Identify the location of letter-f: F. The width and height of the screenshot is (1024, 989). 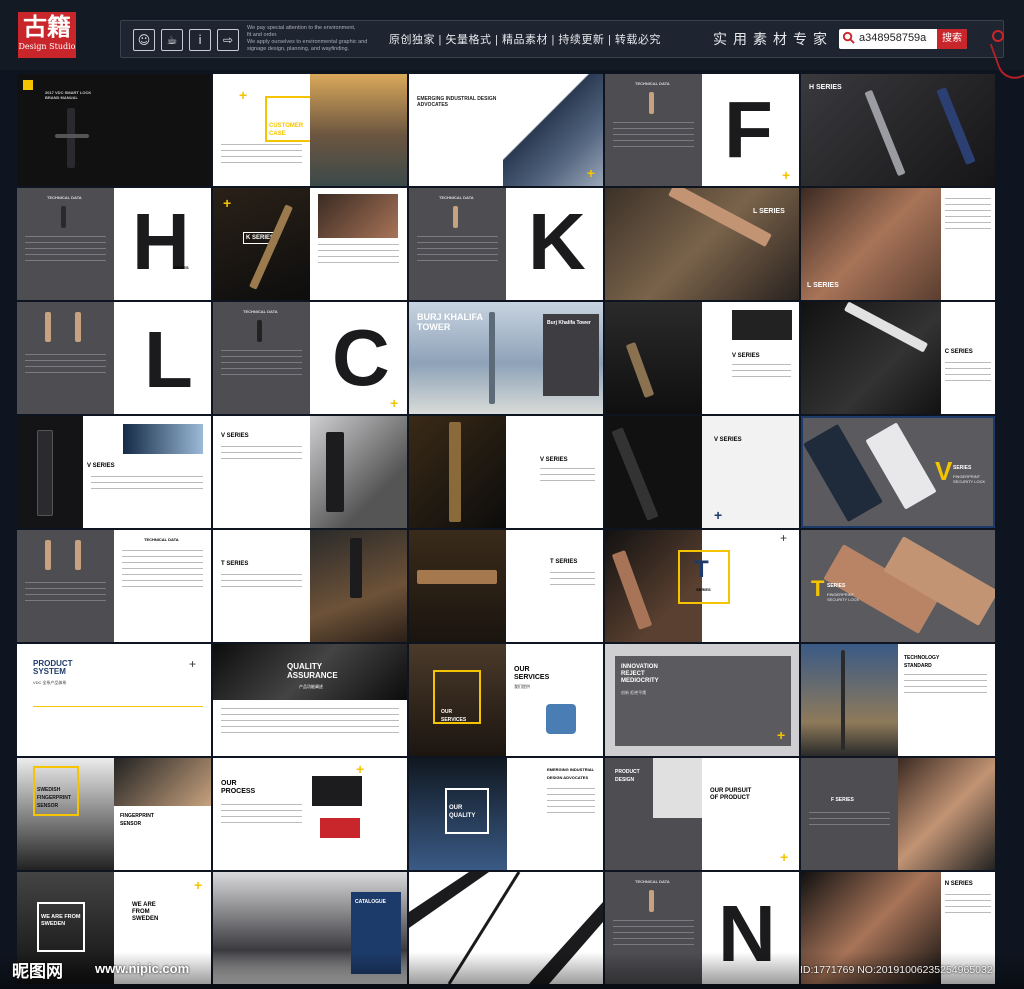
(748, 129).